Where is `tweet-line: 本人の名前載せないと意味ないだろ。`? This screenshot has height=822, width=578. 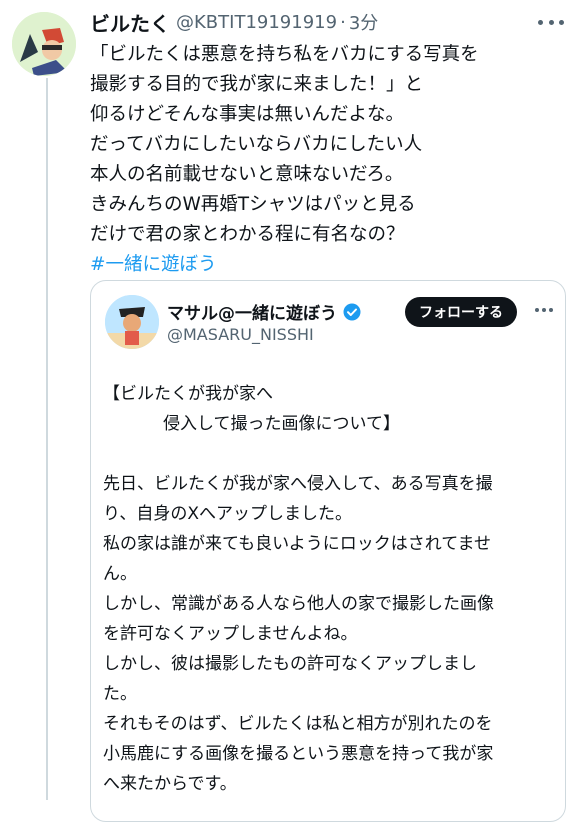
tweet-line: 本人の名前載せないと意味ないだろ。 is located at coordinates (247, 174).